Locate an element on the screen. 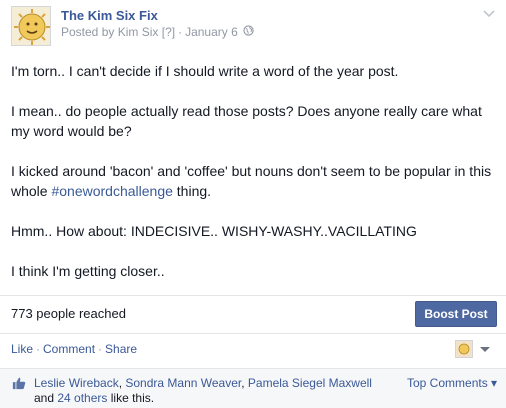  liker-name-link: Leslie Wireback is located at coordinates (76, 383).